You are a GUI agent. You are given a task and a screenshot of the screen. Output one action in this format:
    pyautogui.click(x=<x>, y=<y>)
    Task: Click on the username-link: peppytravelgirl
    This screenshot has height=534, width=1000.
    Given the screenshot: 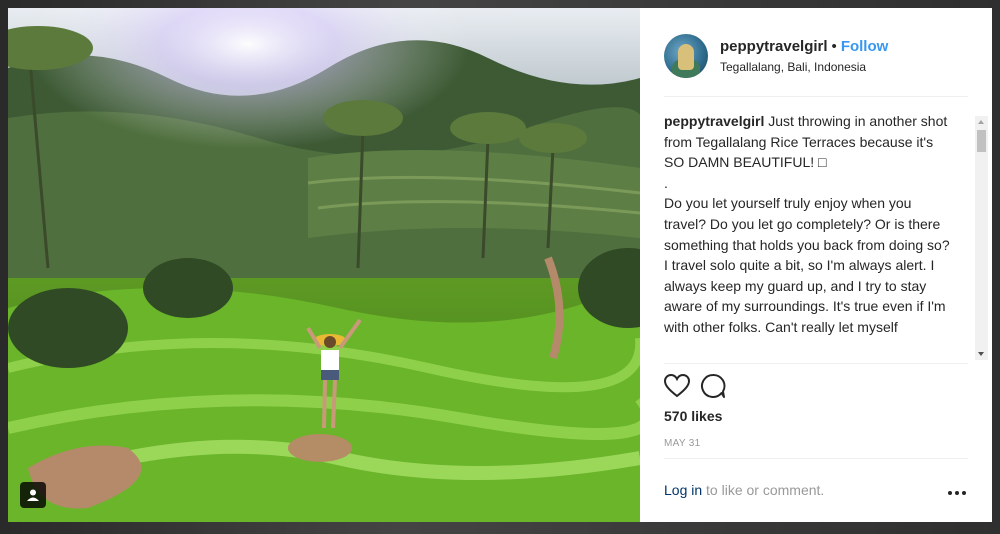 What is the action you would take?
    pyautogui.click(x=774, y=46)
    